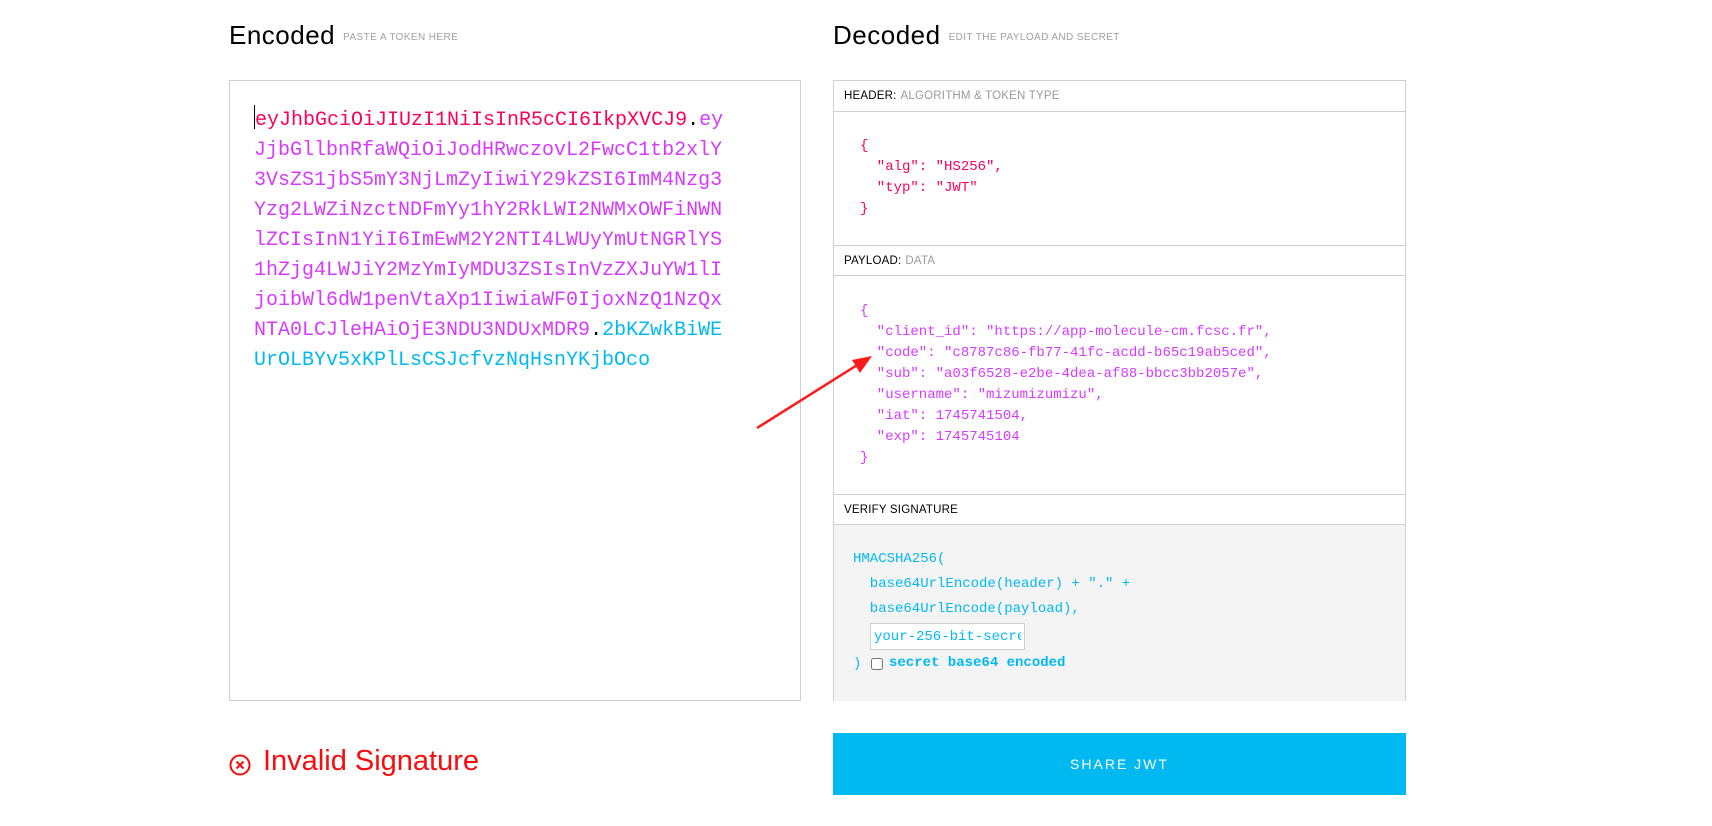  Describe the element at coordinates (966, 609) in the screenshot. I see `verify-line-3: base64UrlEncode(payload),` at that location.